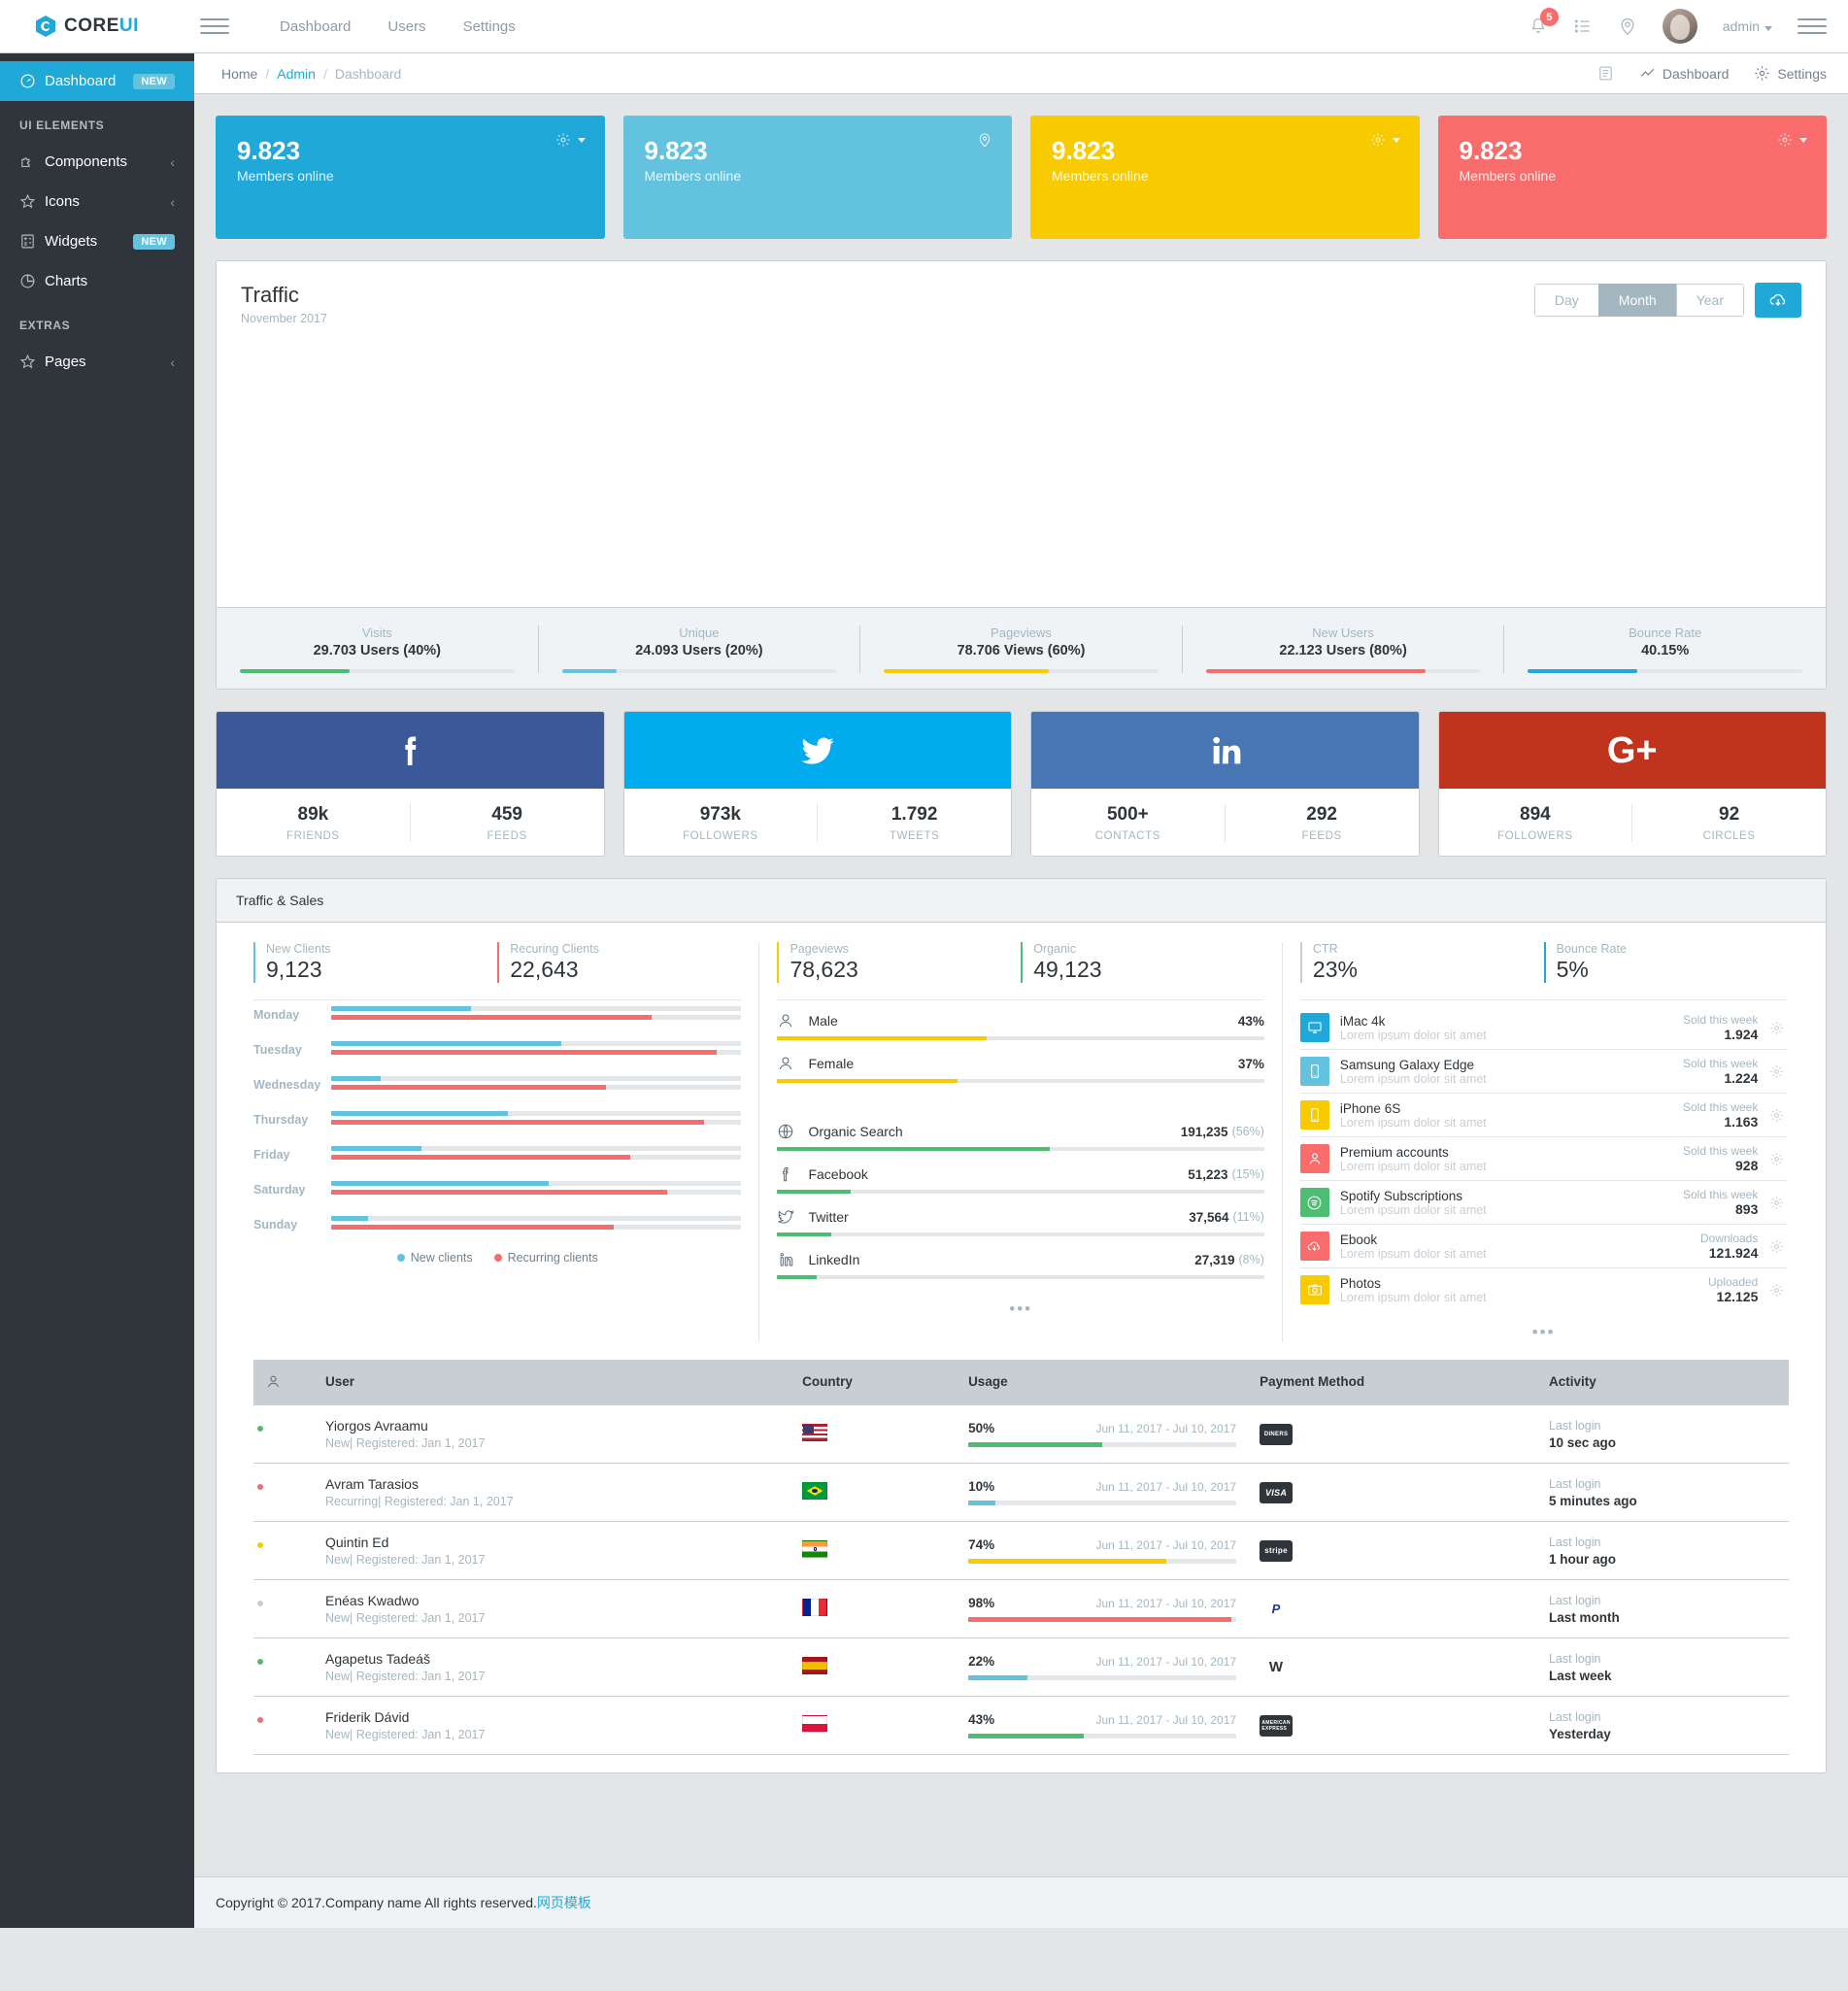 The image size is (1848, 1991). I want to click on sidebar-item-widgets: Widgets NEW, so click(97, 241).